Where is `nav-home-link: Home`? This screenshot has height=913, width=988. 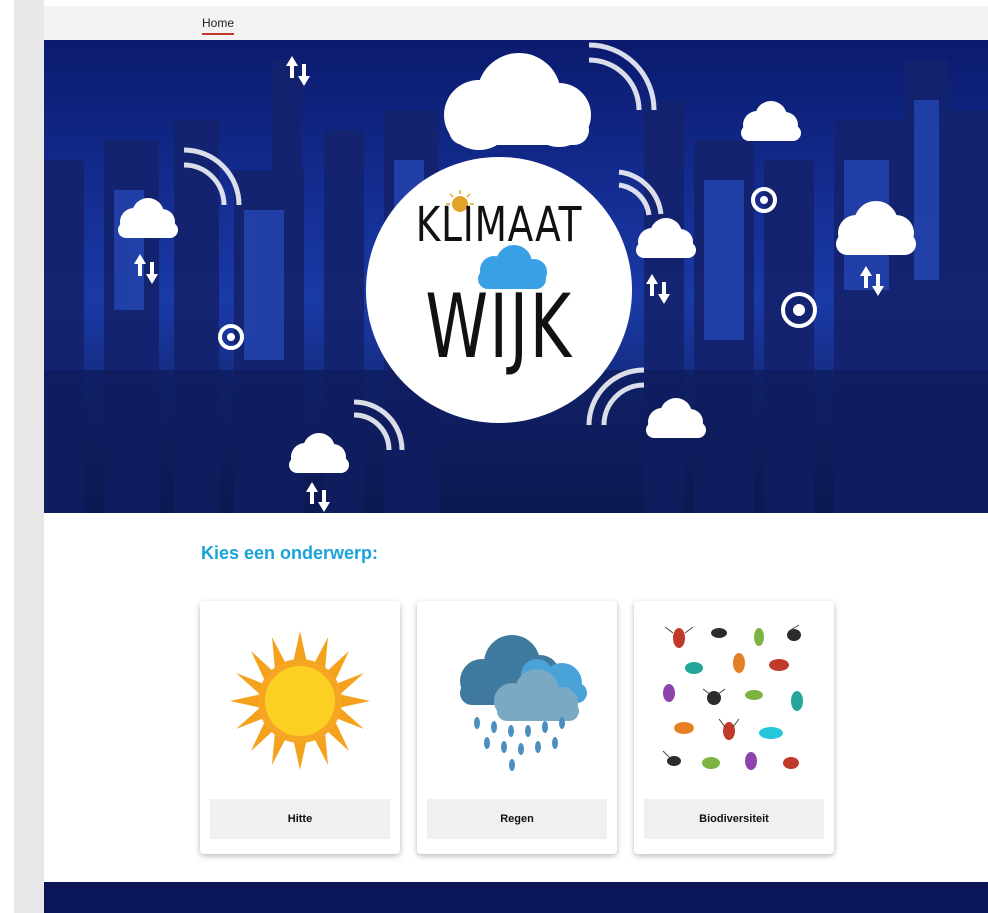
nav-home-link: Home is located at coordinates (218, 25).